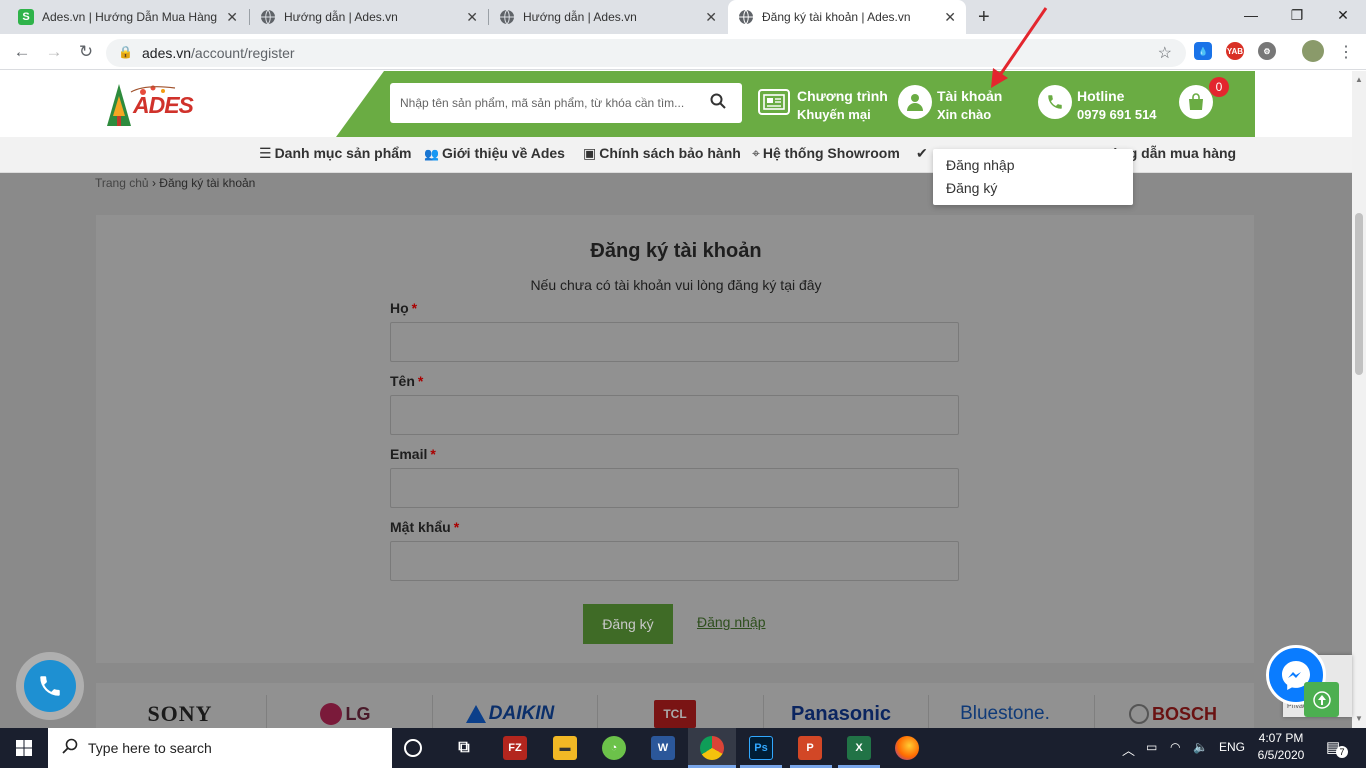 This screenshot has width=1366, height=768. Describe the element at coordinates (207, 183) in the screenshot. I see `breadcrumb-current: Đăng ký tài khoản` at that location.